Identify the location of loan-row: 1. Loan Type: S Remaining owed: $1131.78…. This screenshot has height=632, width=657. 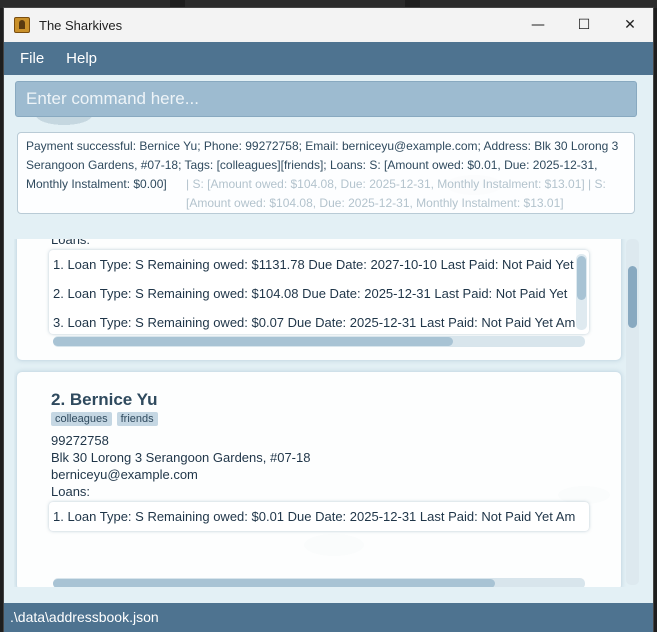
(313, 264).